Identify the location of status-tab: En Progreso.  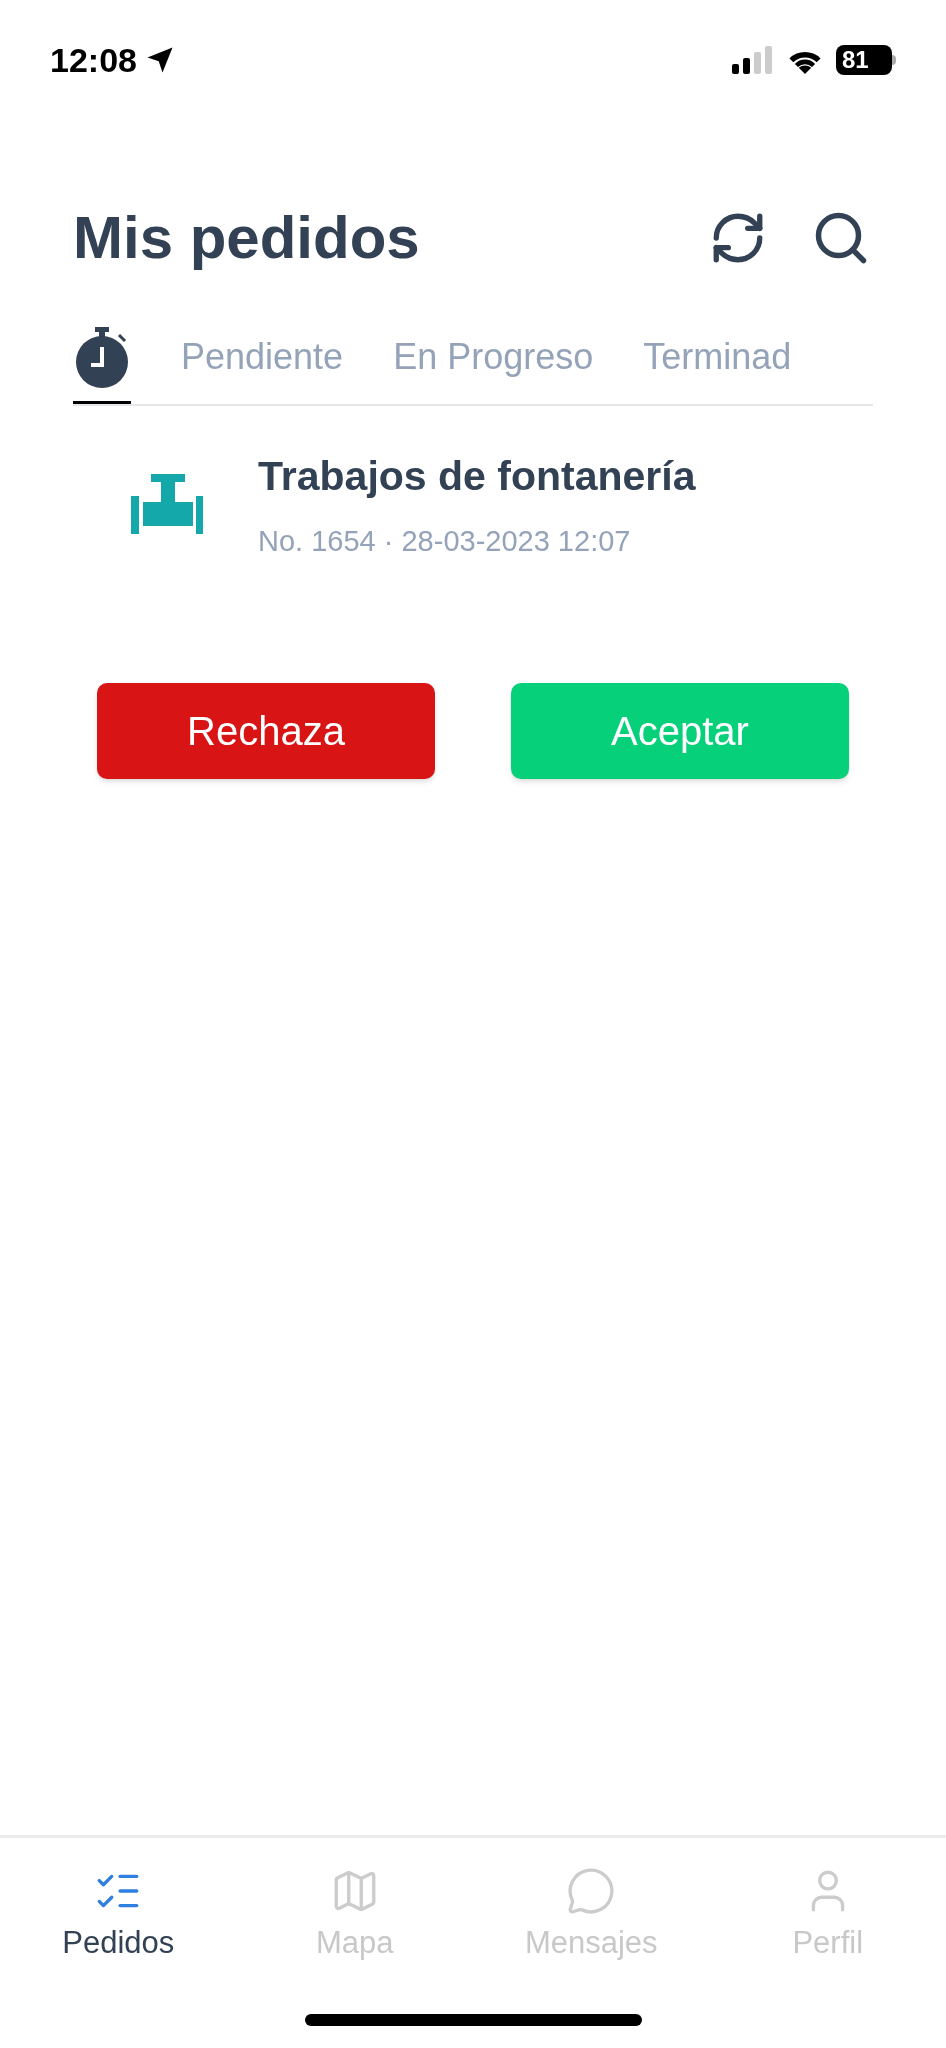
(493, 361).